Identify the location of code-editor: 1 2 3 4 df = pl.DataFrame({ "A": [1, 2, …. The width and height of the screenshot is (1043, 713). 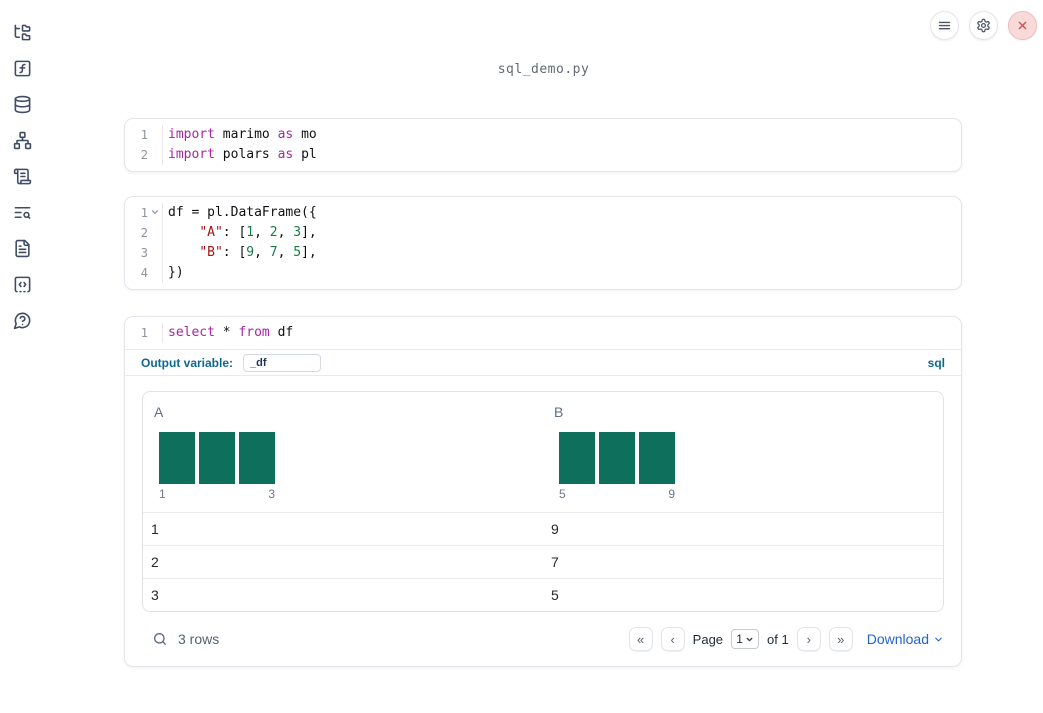
(543, 243).